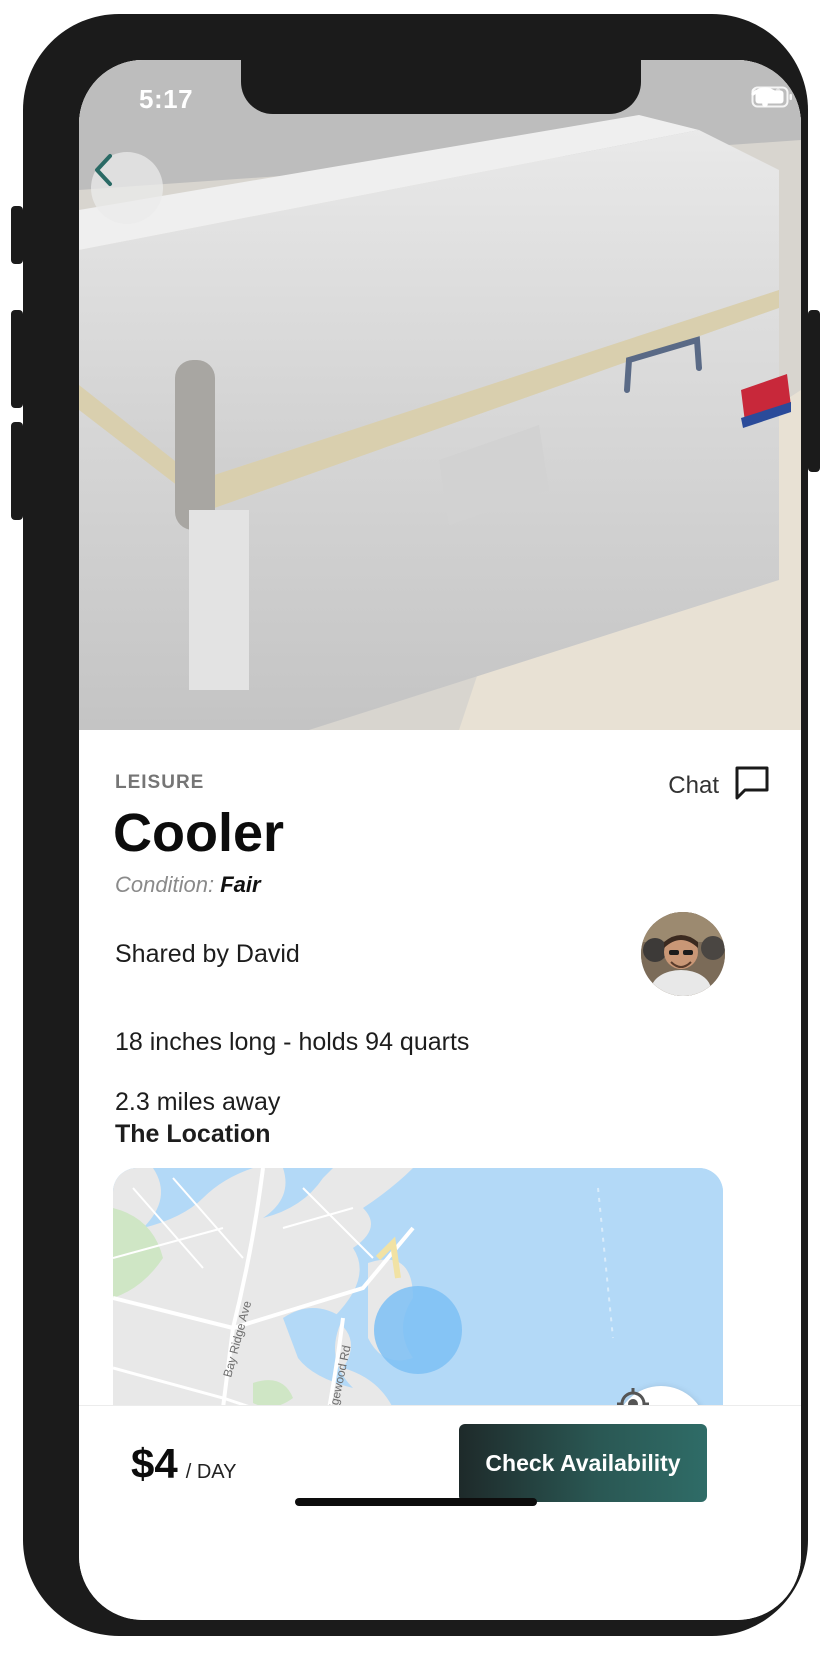 Image resolution: width=832 pixels, height=1664 pixels. What do you see at coordinates (199, 833) in the screenshot?
I see `item-title: Cooler` at bounding box center [199, 833].